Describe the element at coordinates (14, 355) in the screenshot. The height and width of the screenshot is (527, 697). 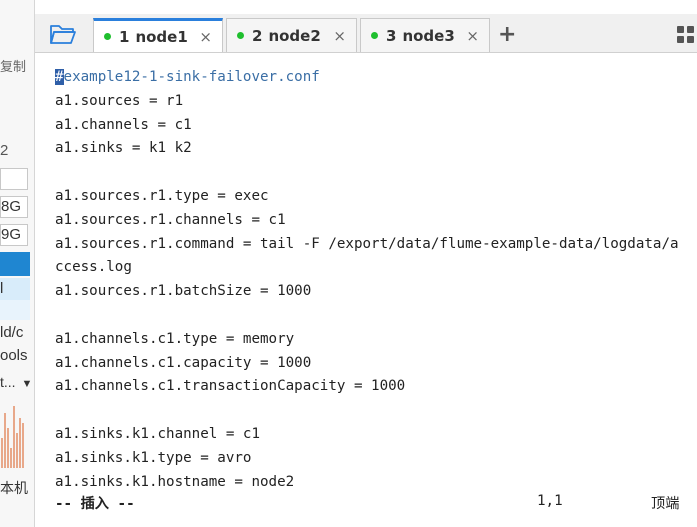
I see `left-list-item: ools` at that location.